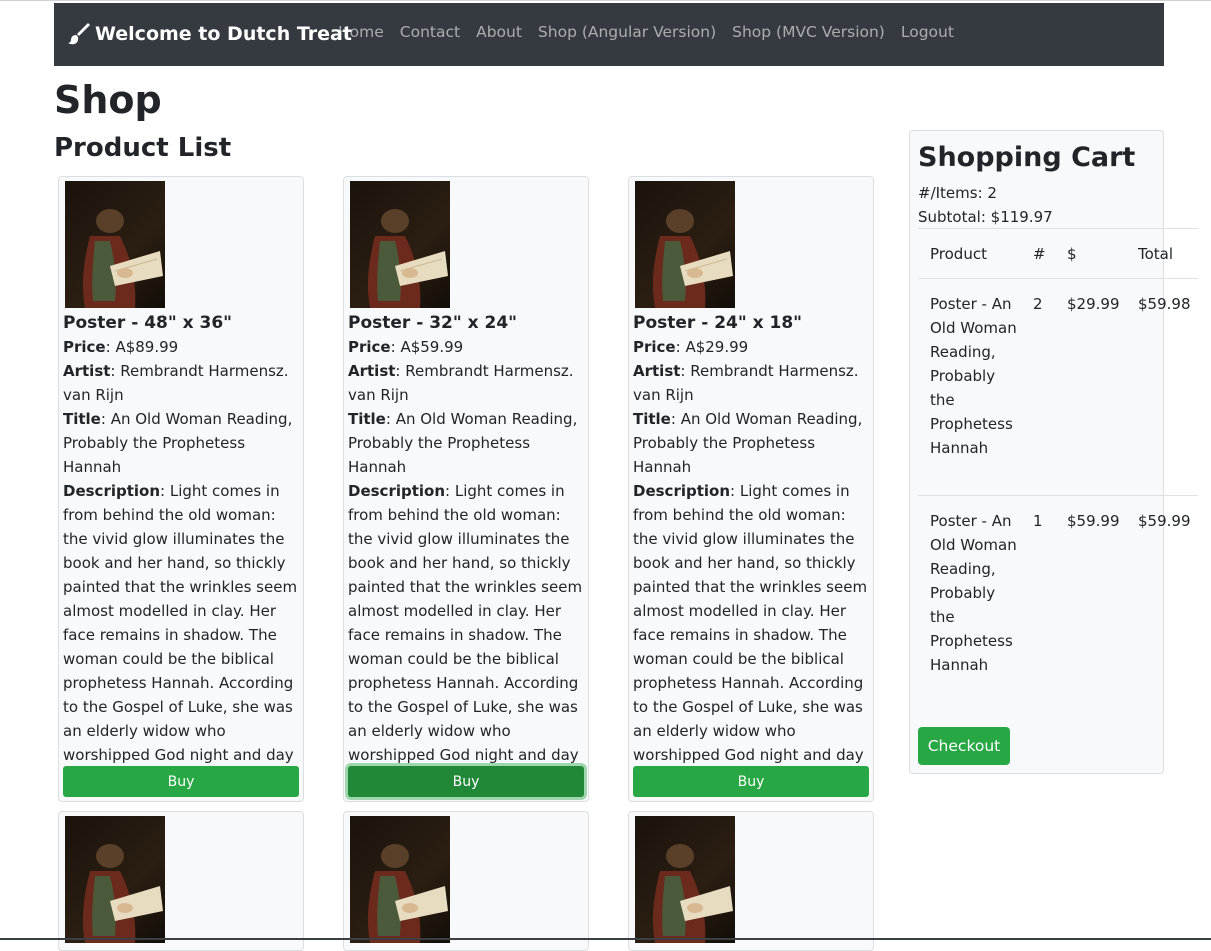  Describe the element at coordinates (717, 347) in the screenshot. I see `price-value: A$29.99` at that location.